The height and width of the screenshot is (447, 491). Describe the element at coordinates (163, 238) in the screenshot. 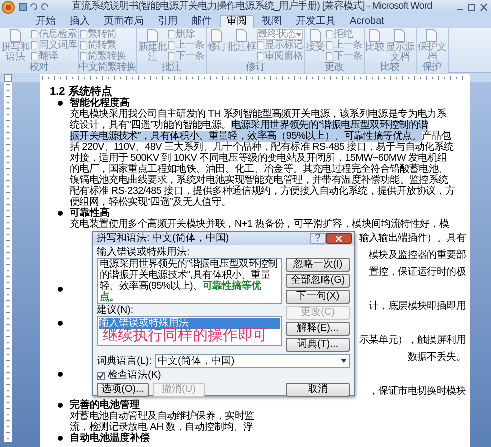

I see `dialog-title: 拼写和语法: 中文(简体，中国)` at that location.